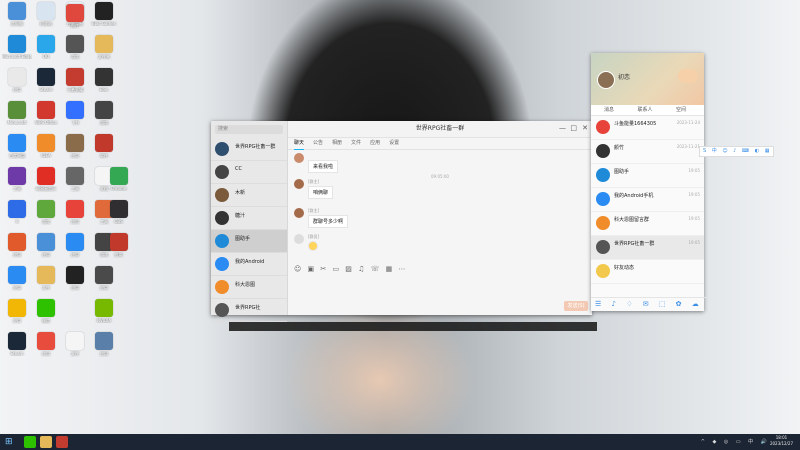  Describe the element at coordinates (249, 129) in the screenshot. I see `chat-search-input: 搜索` at that location.